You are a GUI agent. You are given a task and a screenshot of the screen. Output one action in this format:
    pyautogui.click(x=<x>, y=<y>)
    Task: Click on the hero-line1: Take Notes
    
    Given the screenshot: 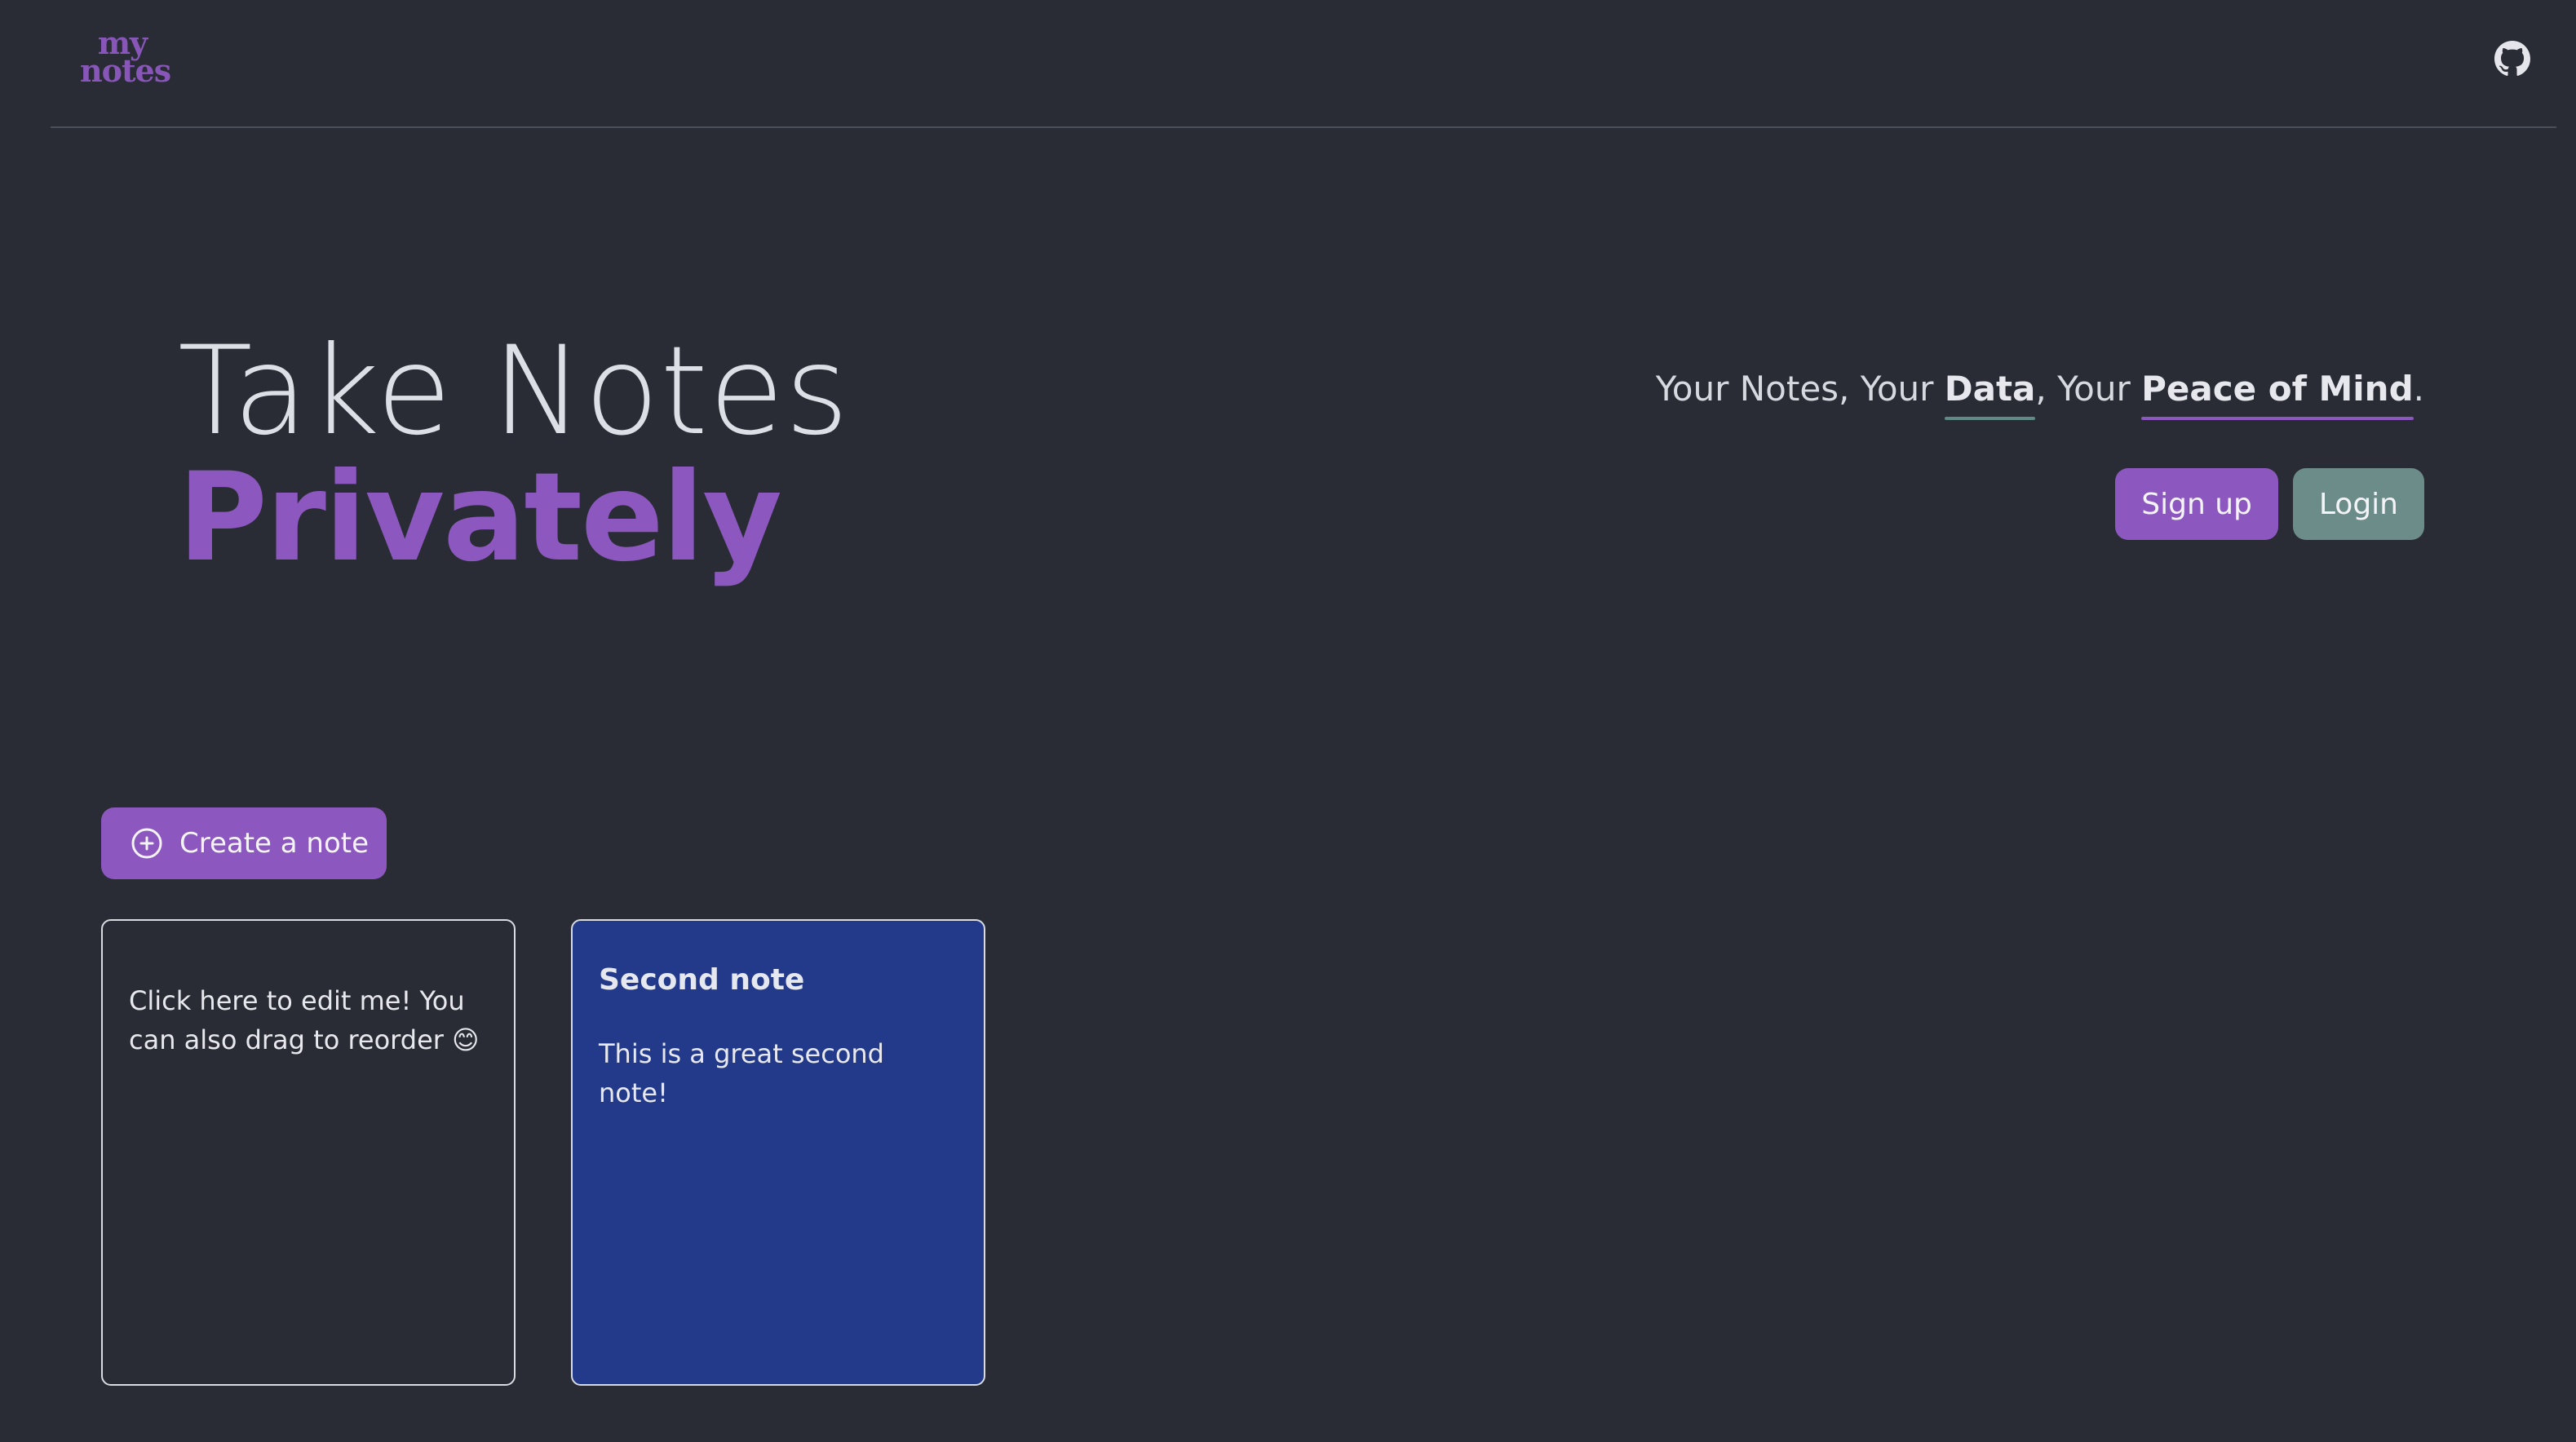 What is the action you would take?
    pyautogui.click(x=514, y=391)
    